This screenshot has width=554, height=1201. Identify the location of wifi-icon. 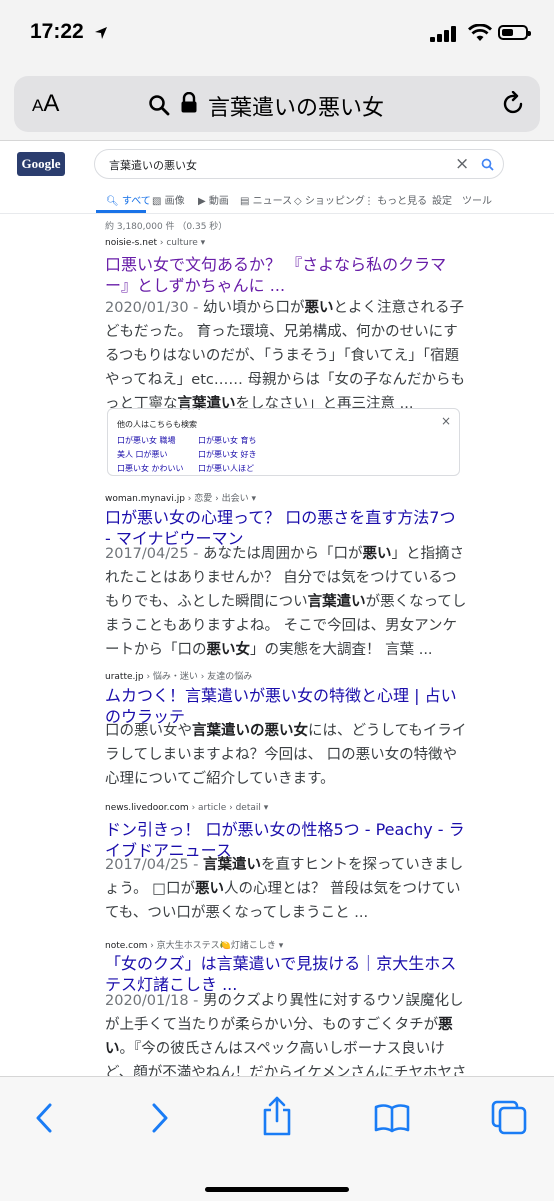
(480, 32).